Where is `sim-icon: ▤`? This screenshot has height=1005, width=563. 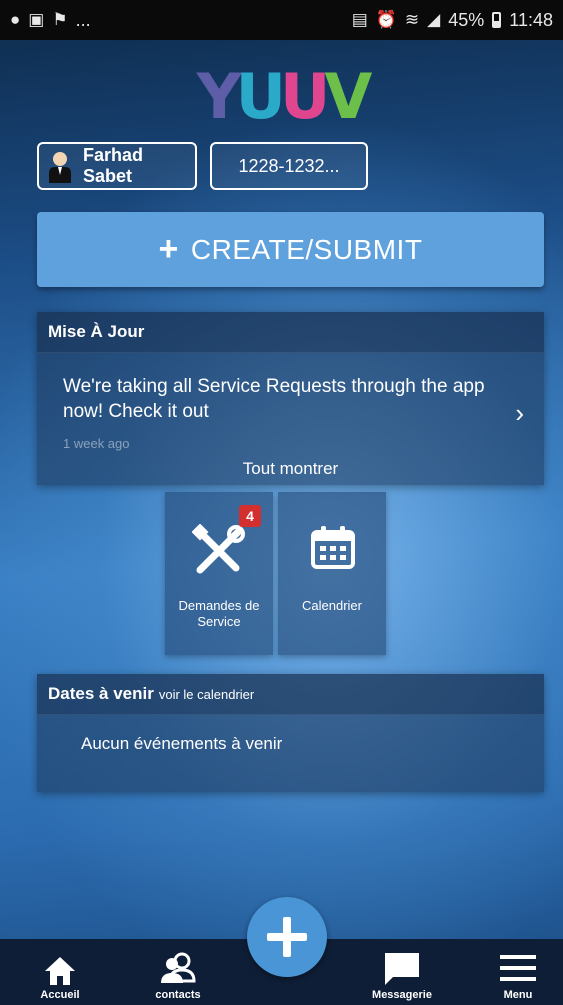 sim-icon: ▤ is located at coordinates (359, 19).